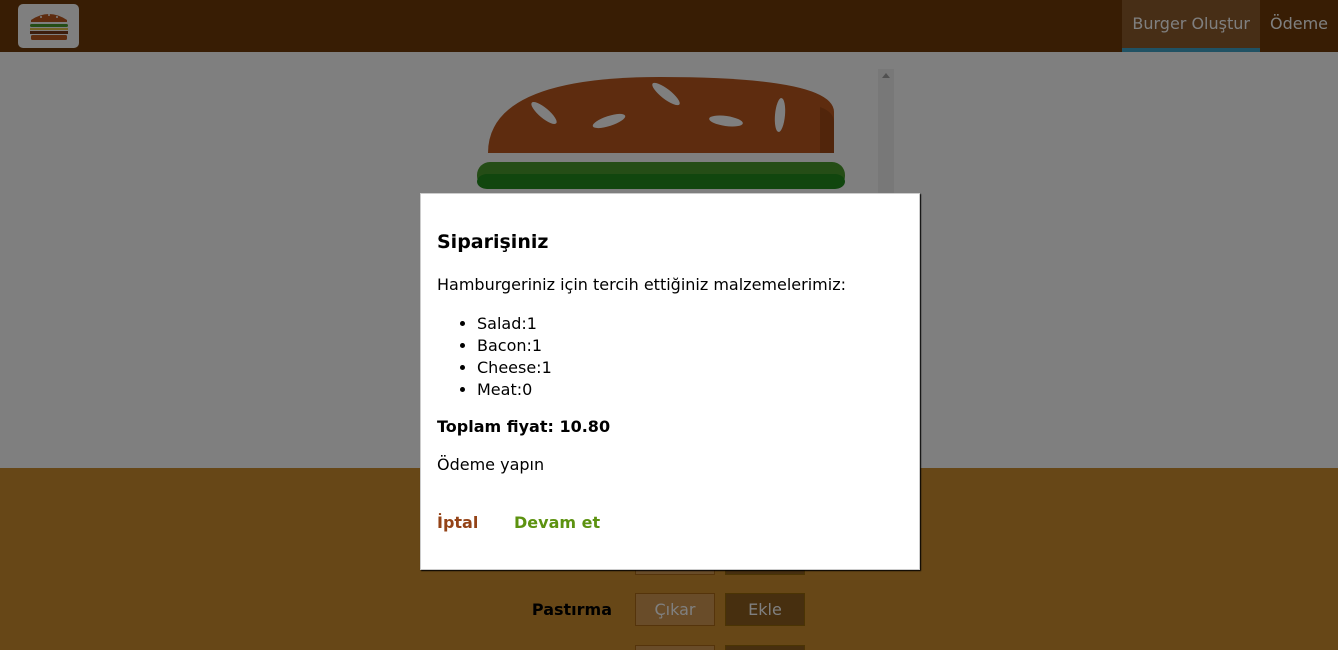  I want to click on total-price: Toplam fiyat: 10.80, so click(524, 426).